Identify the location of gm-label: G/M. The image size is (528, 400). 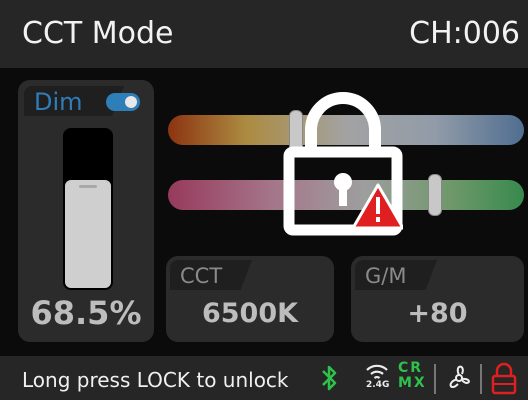
(386, 276).